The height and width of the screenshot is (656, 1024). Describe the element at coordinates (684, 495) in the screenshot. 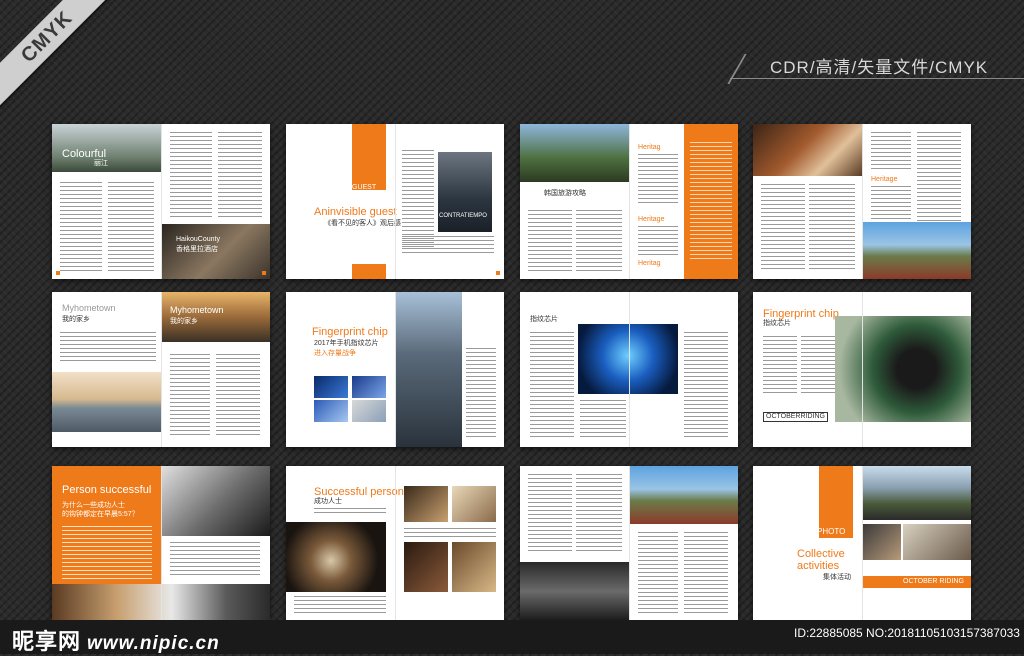

I see `photo-palm-street` at that location.